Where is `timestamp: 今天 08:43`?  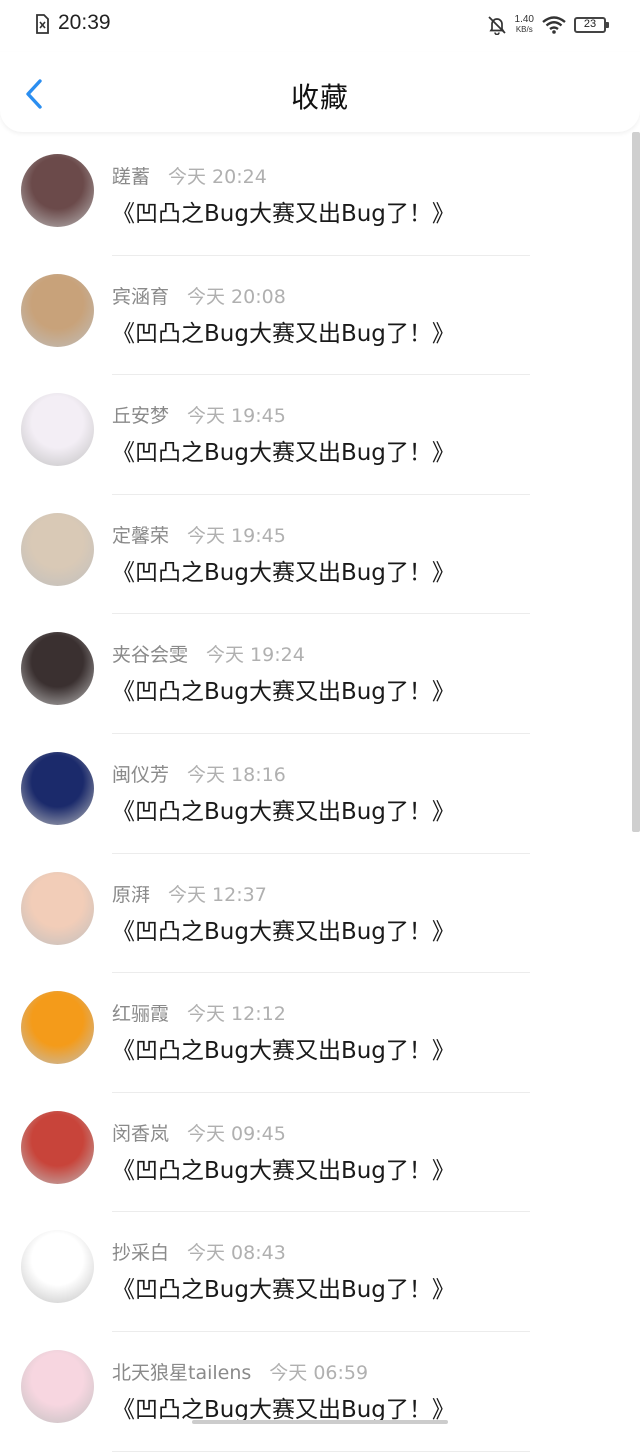
timestamp: 今天 08:43 is located at coordinates (236, 1253).